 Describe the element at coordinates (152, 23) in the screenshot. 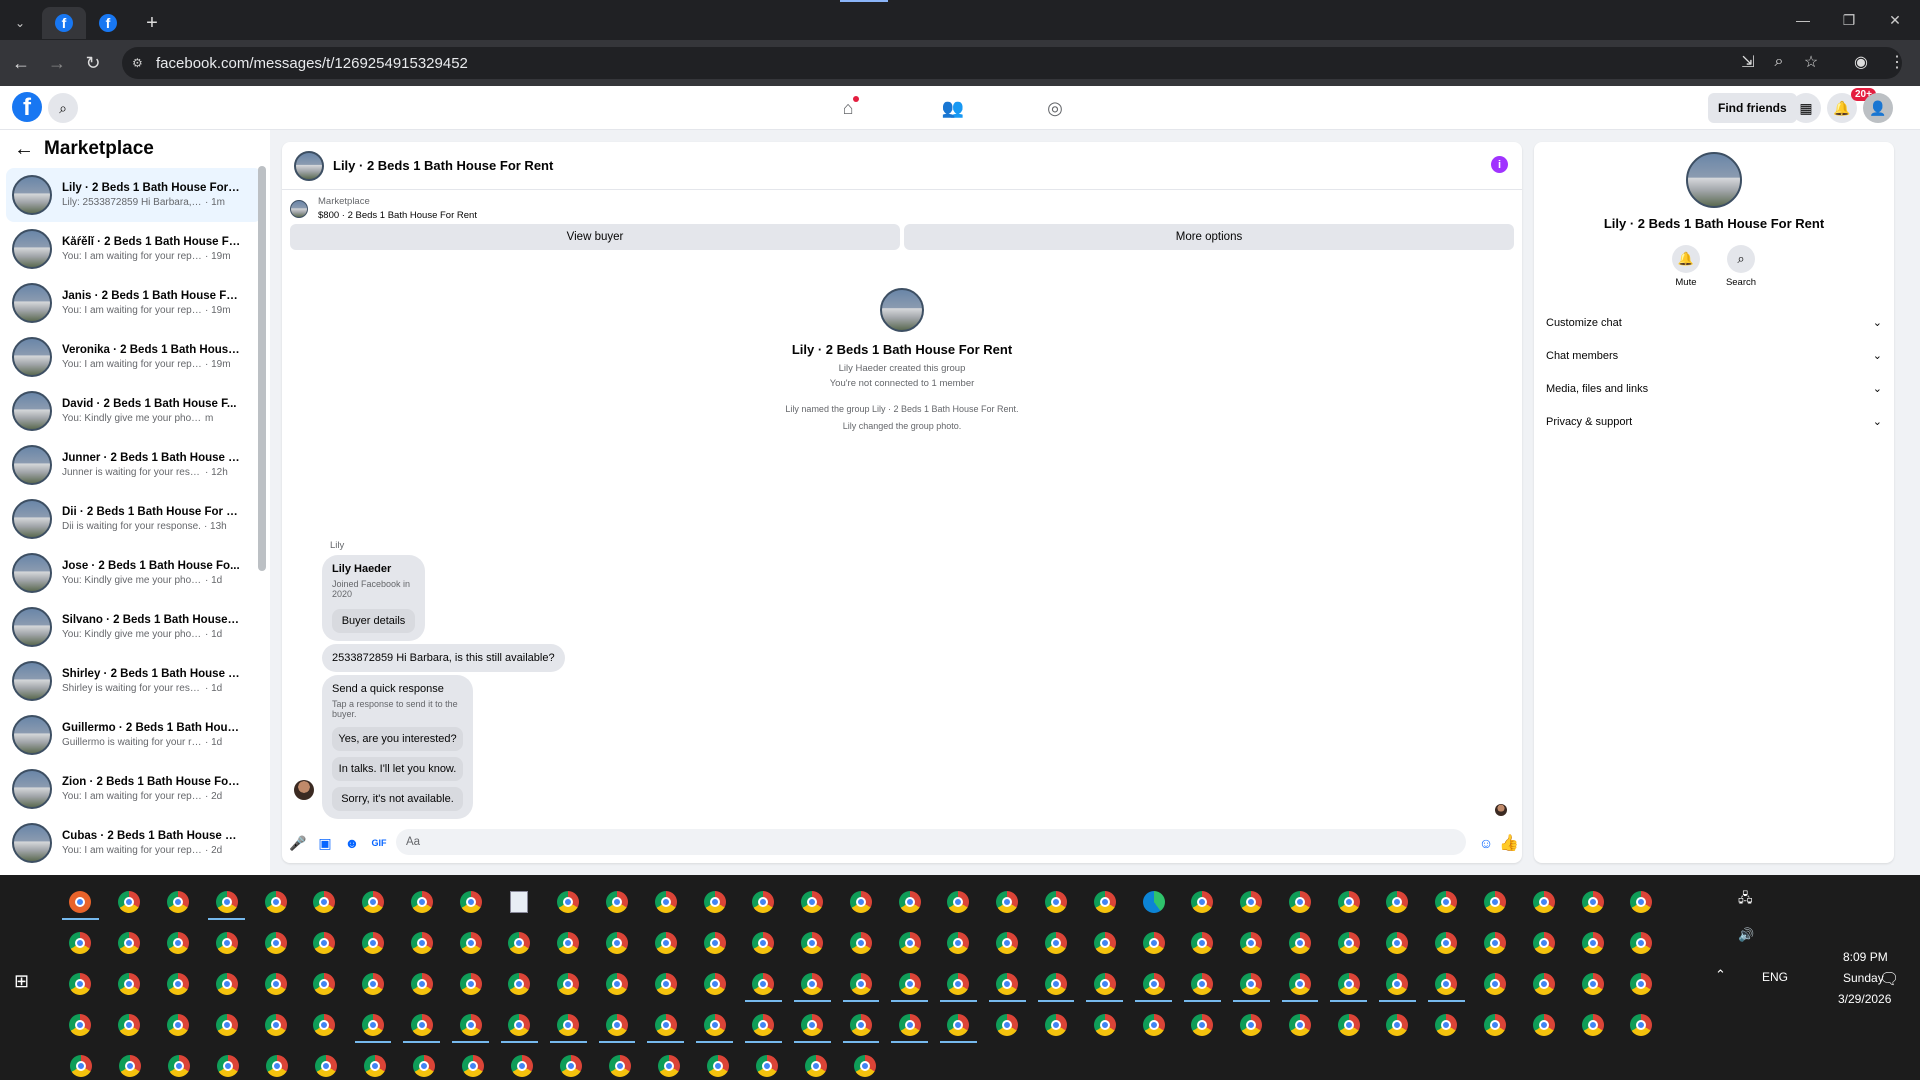

I see `new-tab-button: +` at that location.